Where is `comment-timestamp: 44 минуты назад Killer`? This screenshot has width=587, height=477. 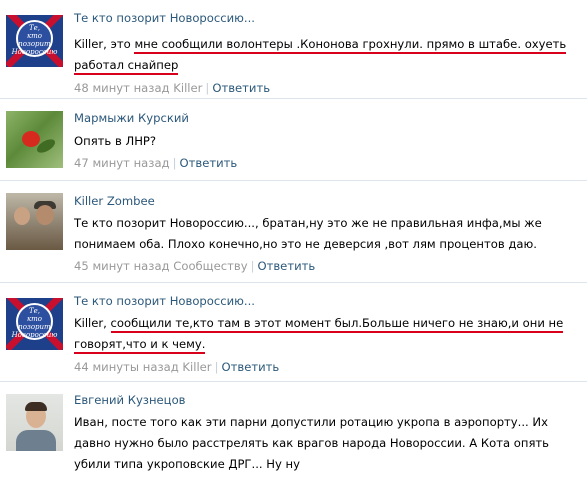
comment-timestamp: 44 минуты назад Killer is located at coordinates (143, 367).